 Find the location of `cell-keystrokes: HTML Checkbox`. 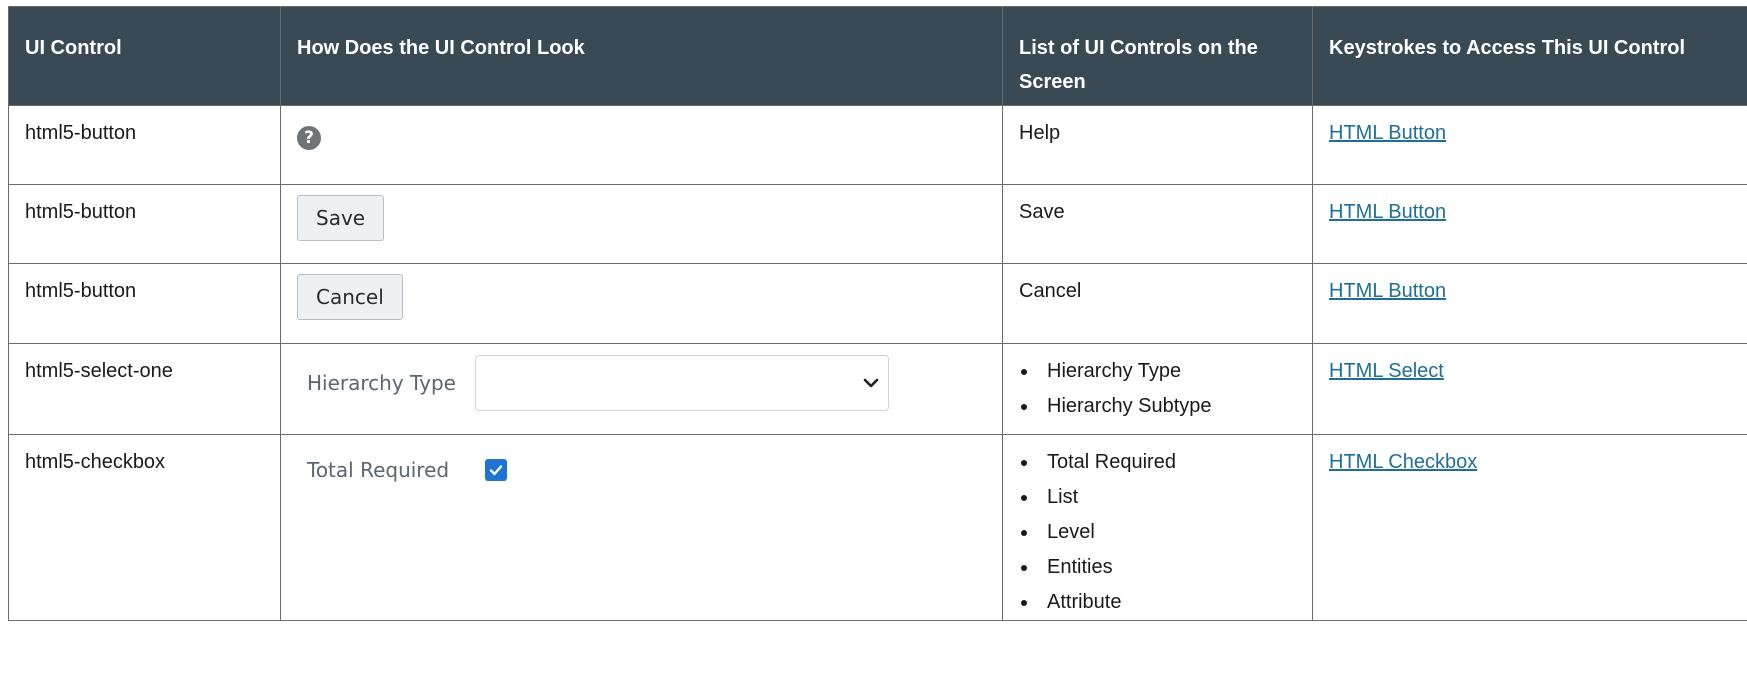

cell-keystrokes: HTML Checkbox is located at coordinates (1529, 527).